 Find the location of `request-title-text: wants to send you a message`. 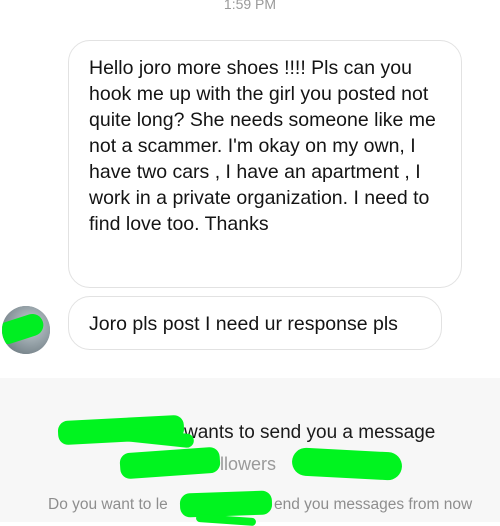

request-title-text: wants to send you a message is located at coordinates (310, 432).